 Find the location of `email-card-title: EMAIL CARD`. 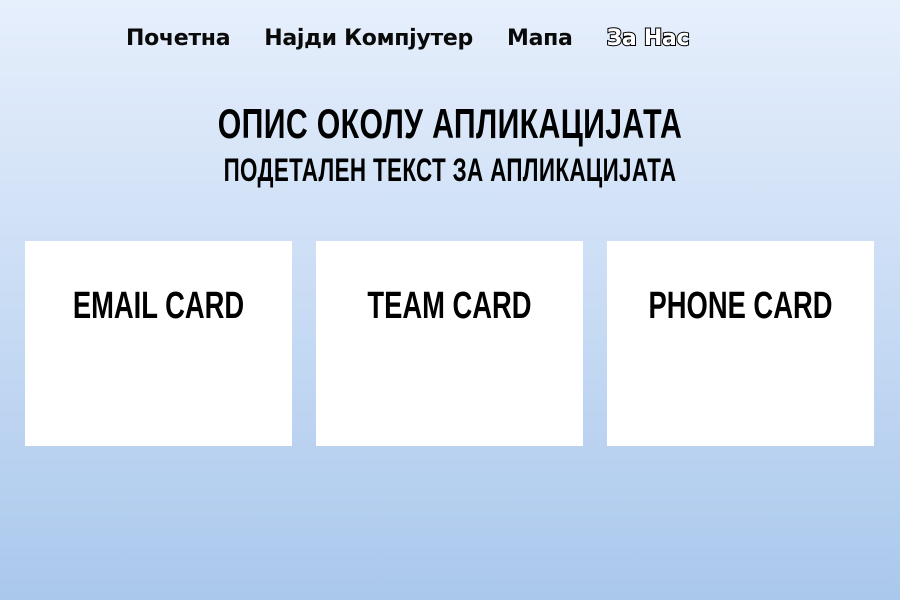

email-card-title: EMAIL CARD is located at coordinates (158, 306).